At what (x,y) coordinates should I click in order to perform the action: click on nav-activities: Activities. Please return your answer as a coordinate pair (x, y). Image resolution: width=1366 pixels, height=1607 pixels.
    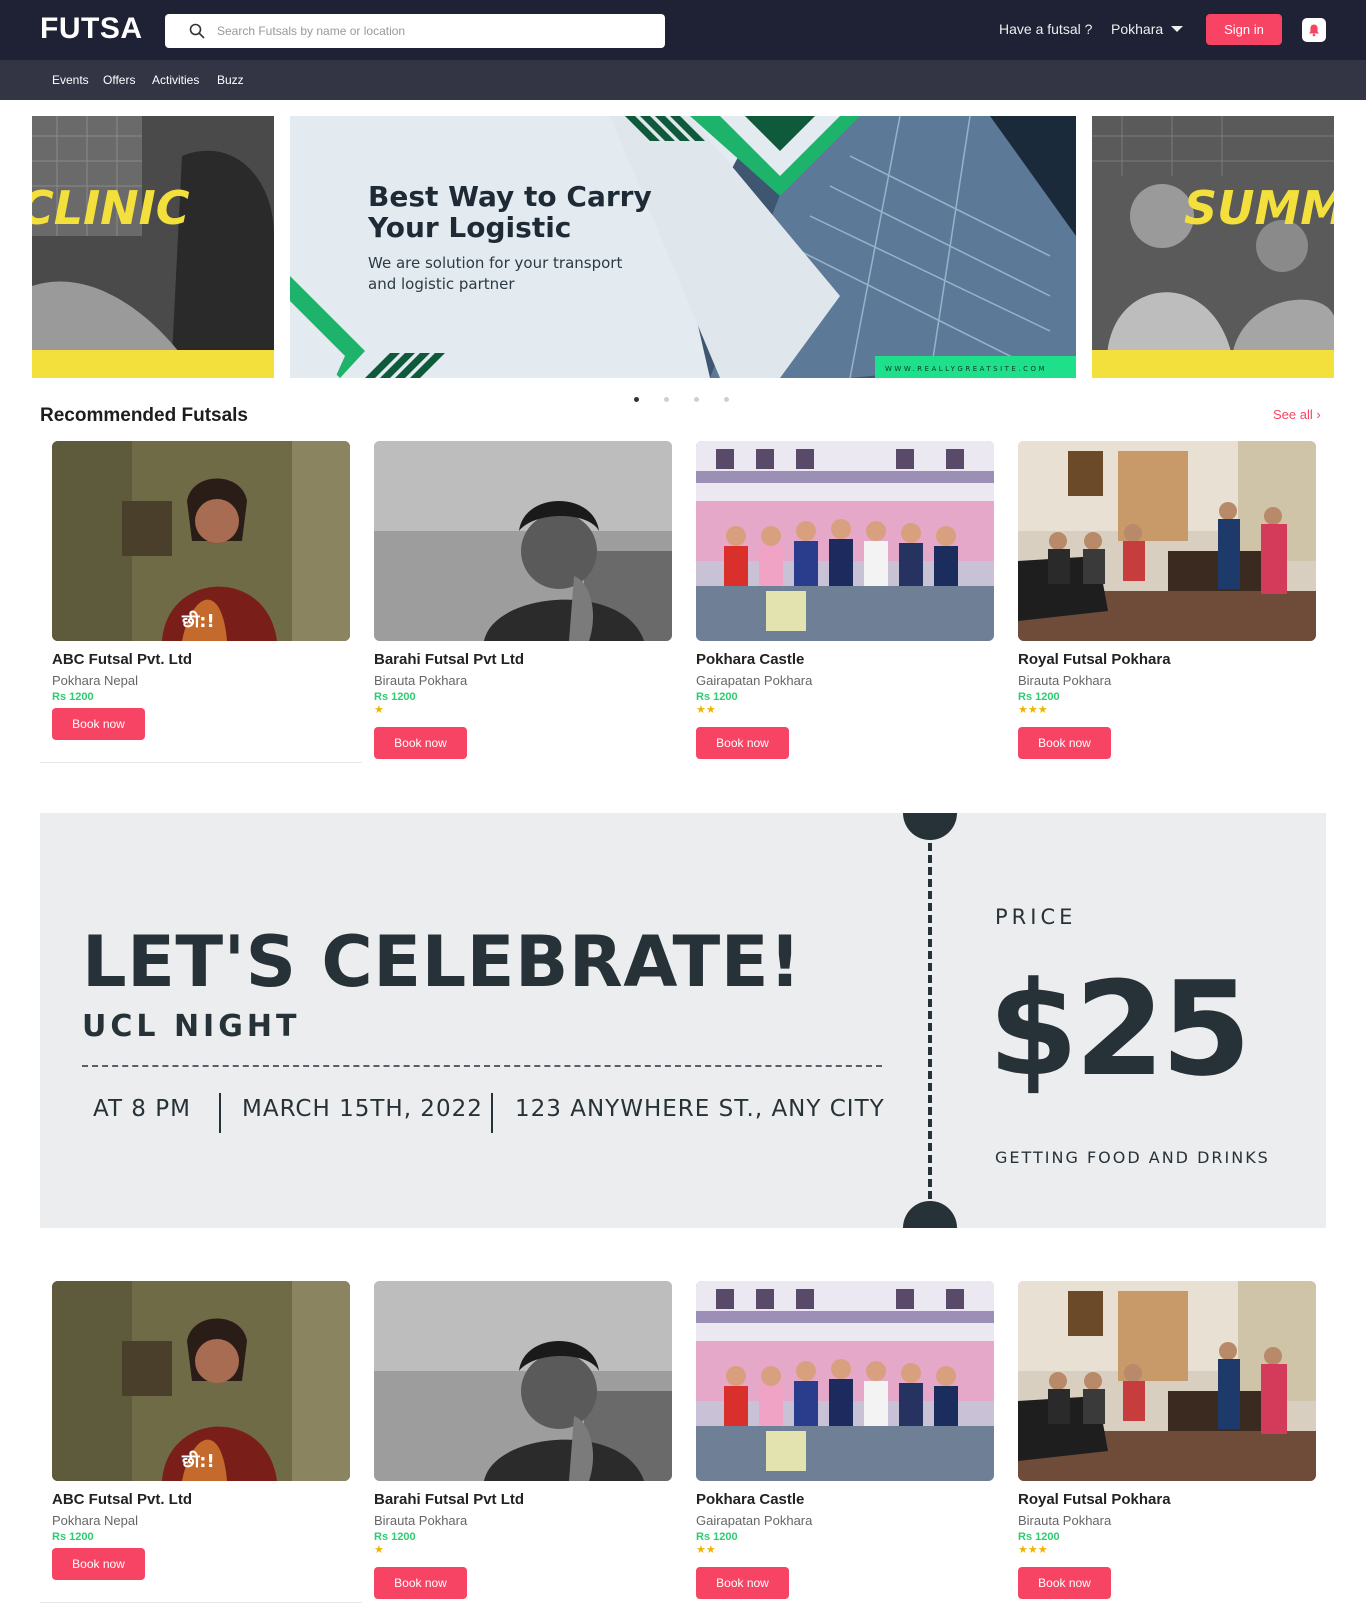
    Looking at the image, I should click on (175, 80).